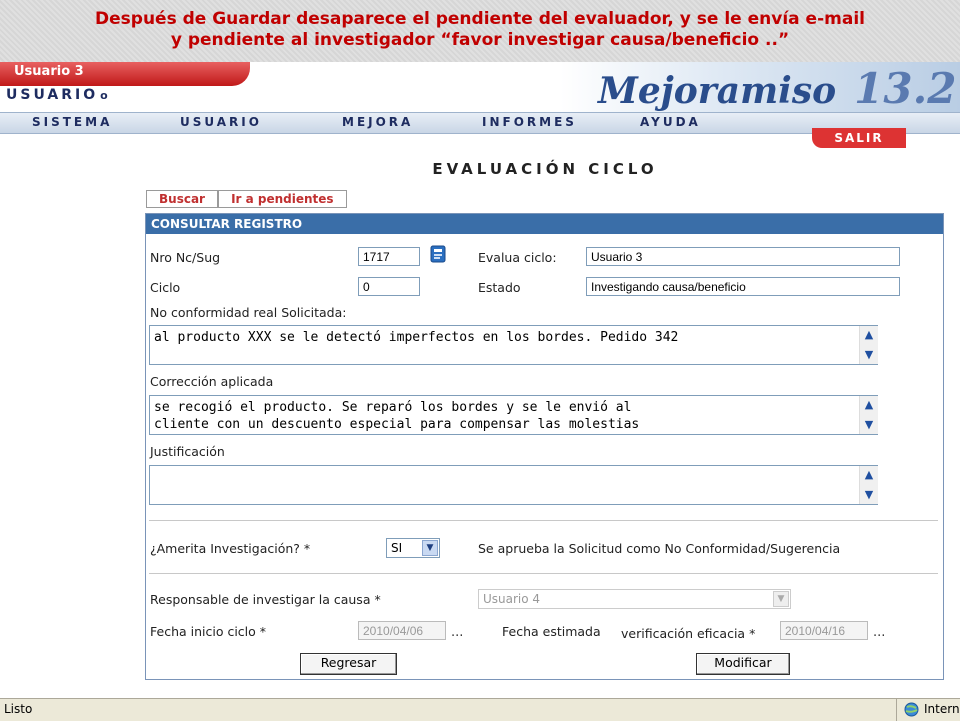  Describe the element at coordinates (743, 664) in the screenshot. I see `modificar-button: Modificar` at that location.